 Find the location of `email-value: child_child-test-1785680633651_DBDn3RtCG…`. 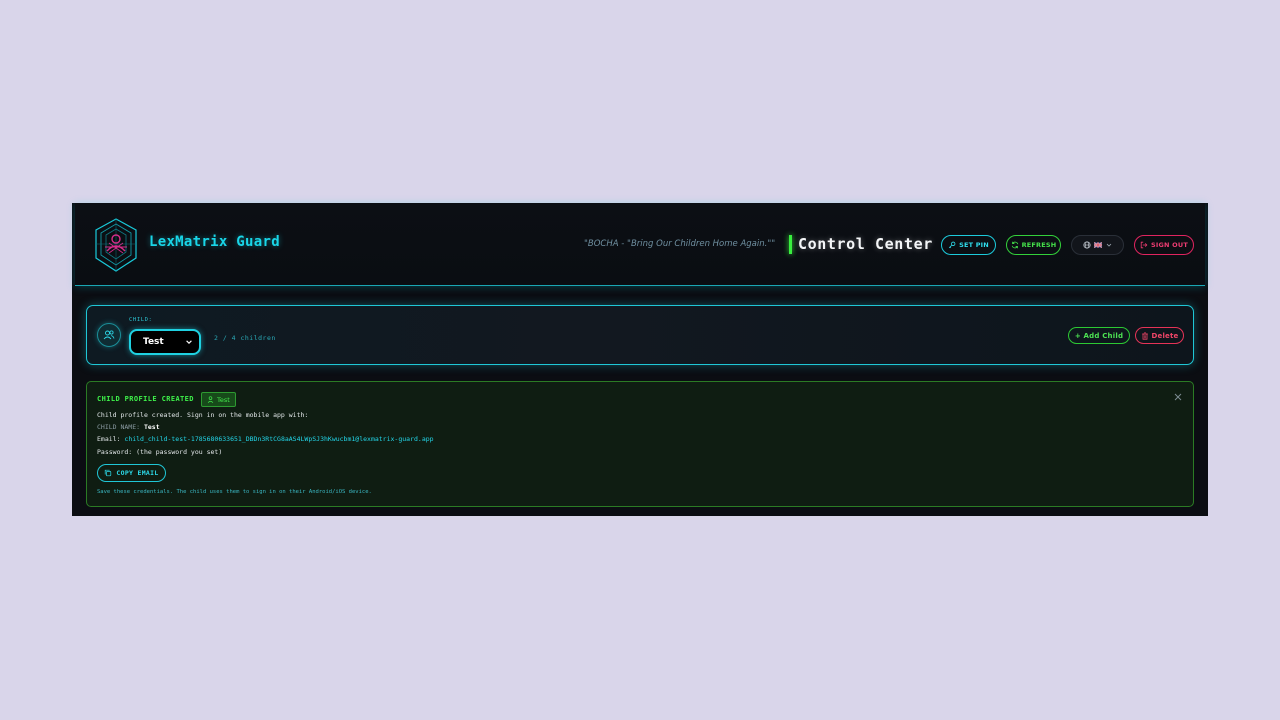

email-value: child_child-test-1785680633651_DBDn3RtCG… is located at coordinates (278, 439).